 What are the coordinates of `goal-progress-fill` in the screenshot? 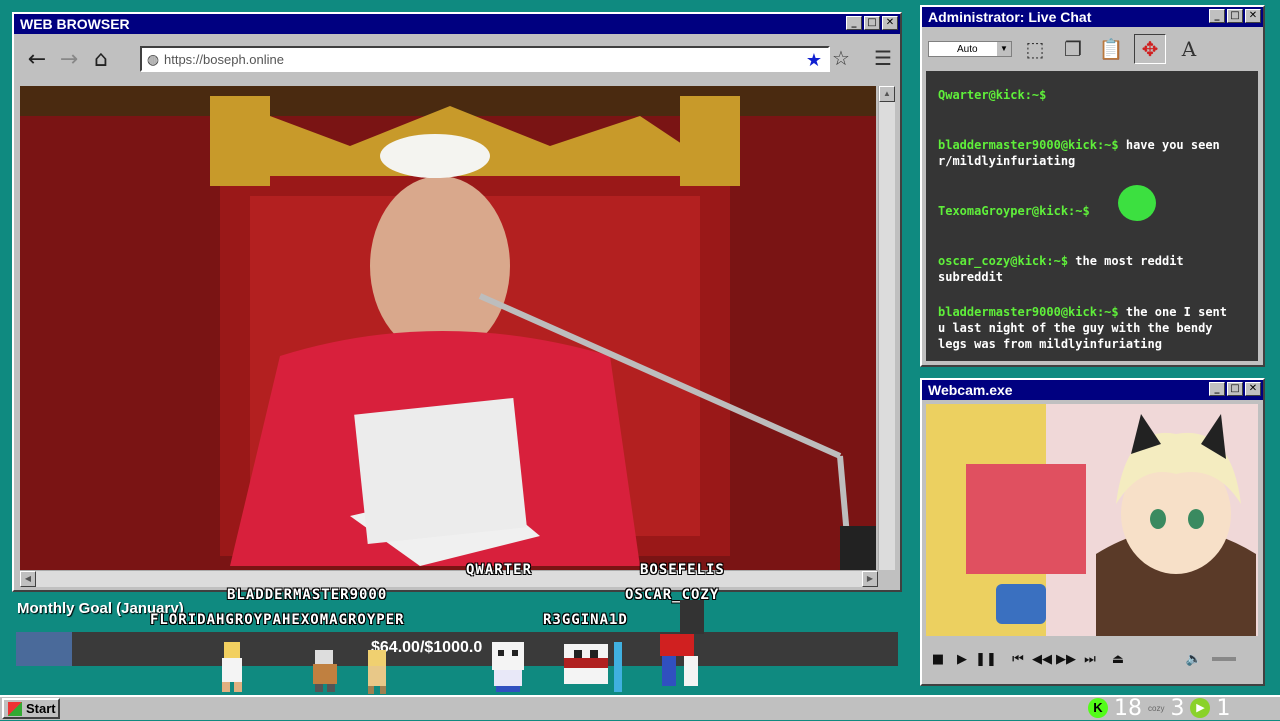 It's located at (44, 649).